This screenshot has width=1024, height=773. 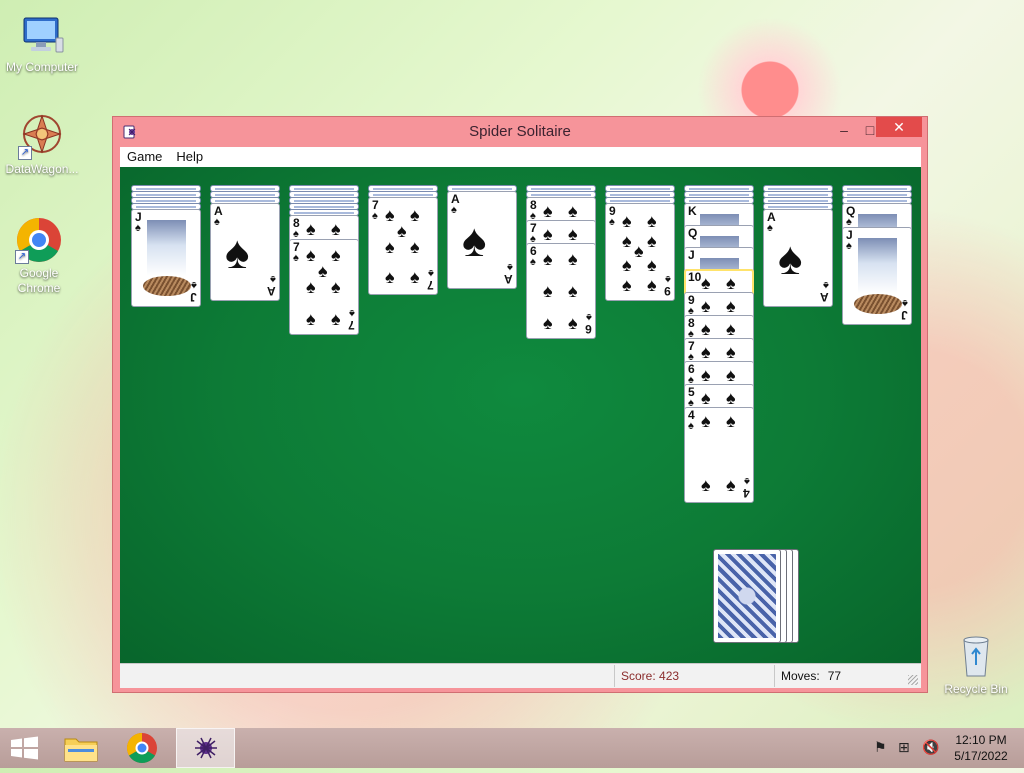 I want to click on card-rank: J, so click(x=193, y=297).